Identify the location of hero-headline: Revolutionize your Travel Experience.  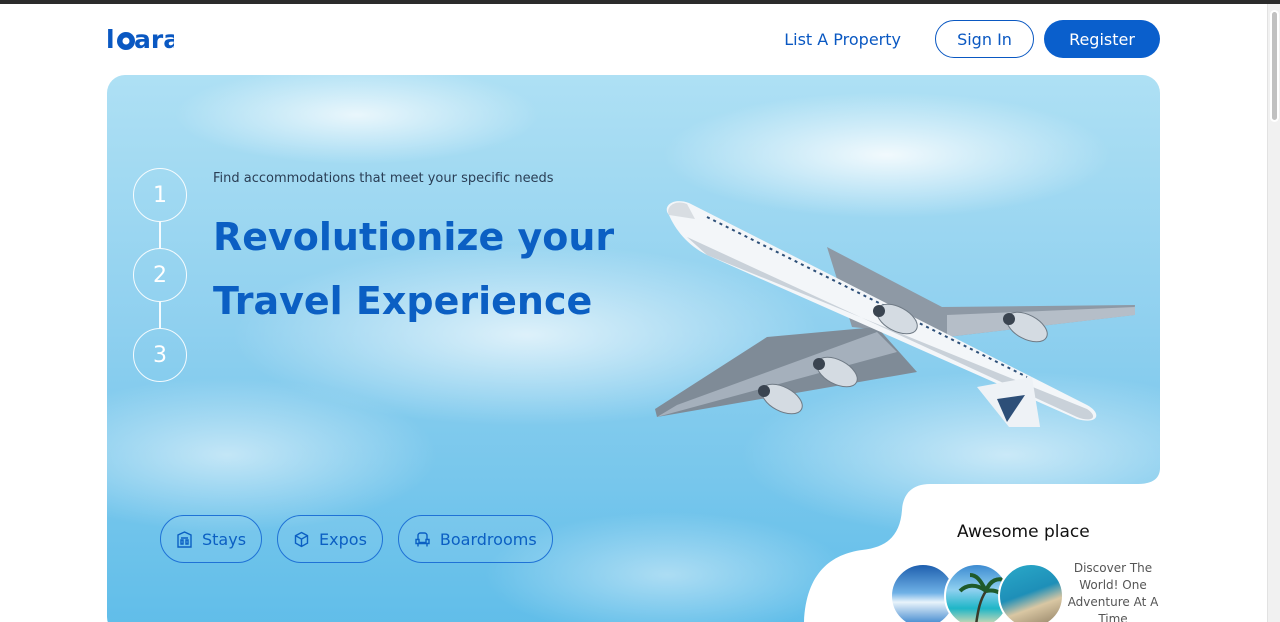
(443, 269).